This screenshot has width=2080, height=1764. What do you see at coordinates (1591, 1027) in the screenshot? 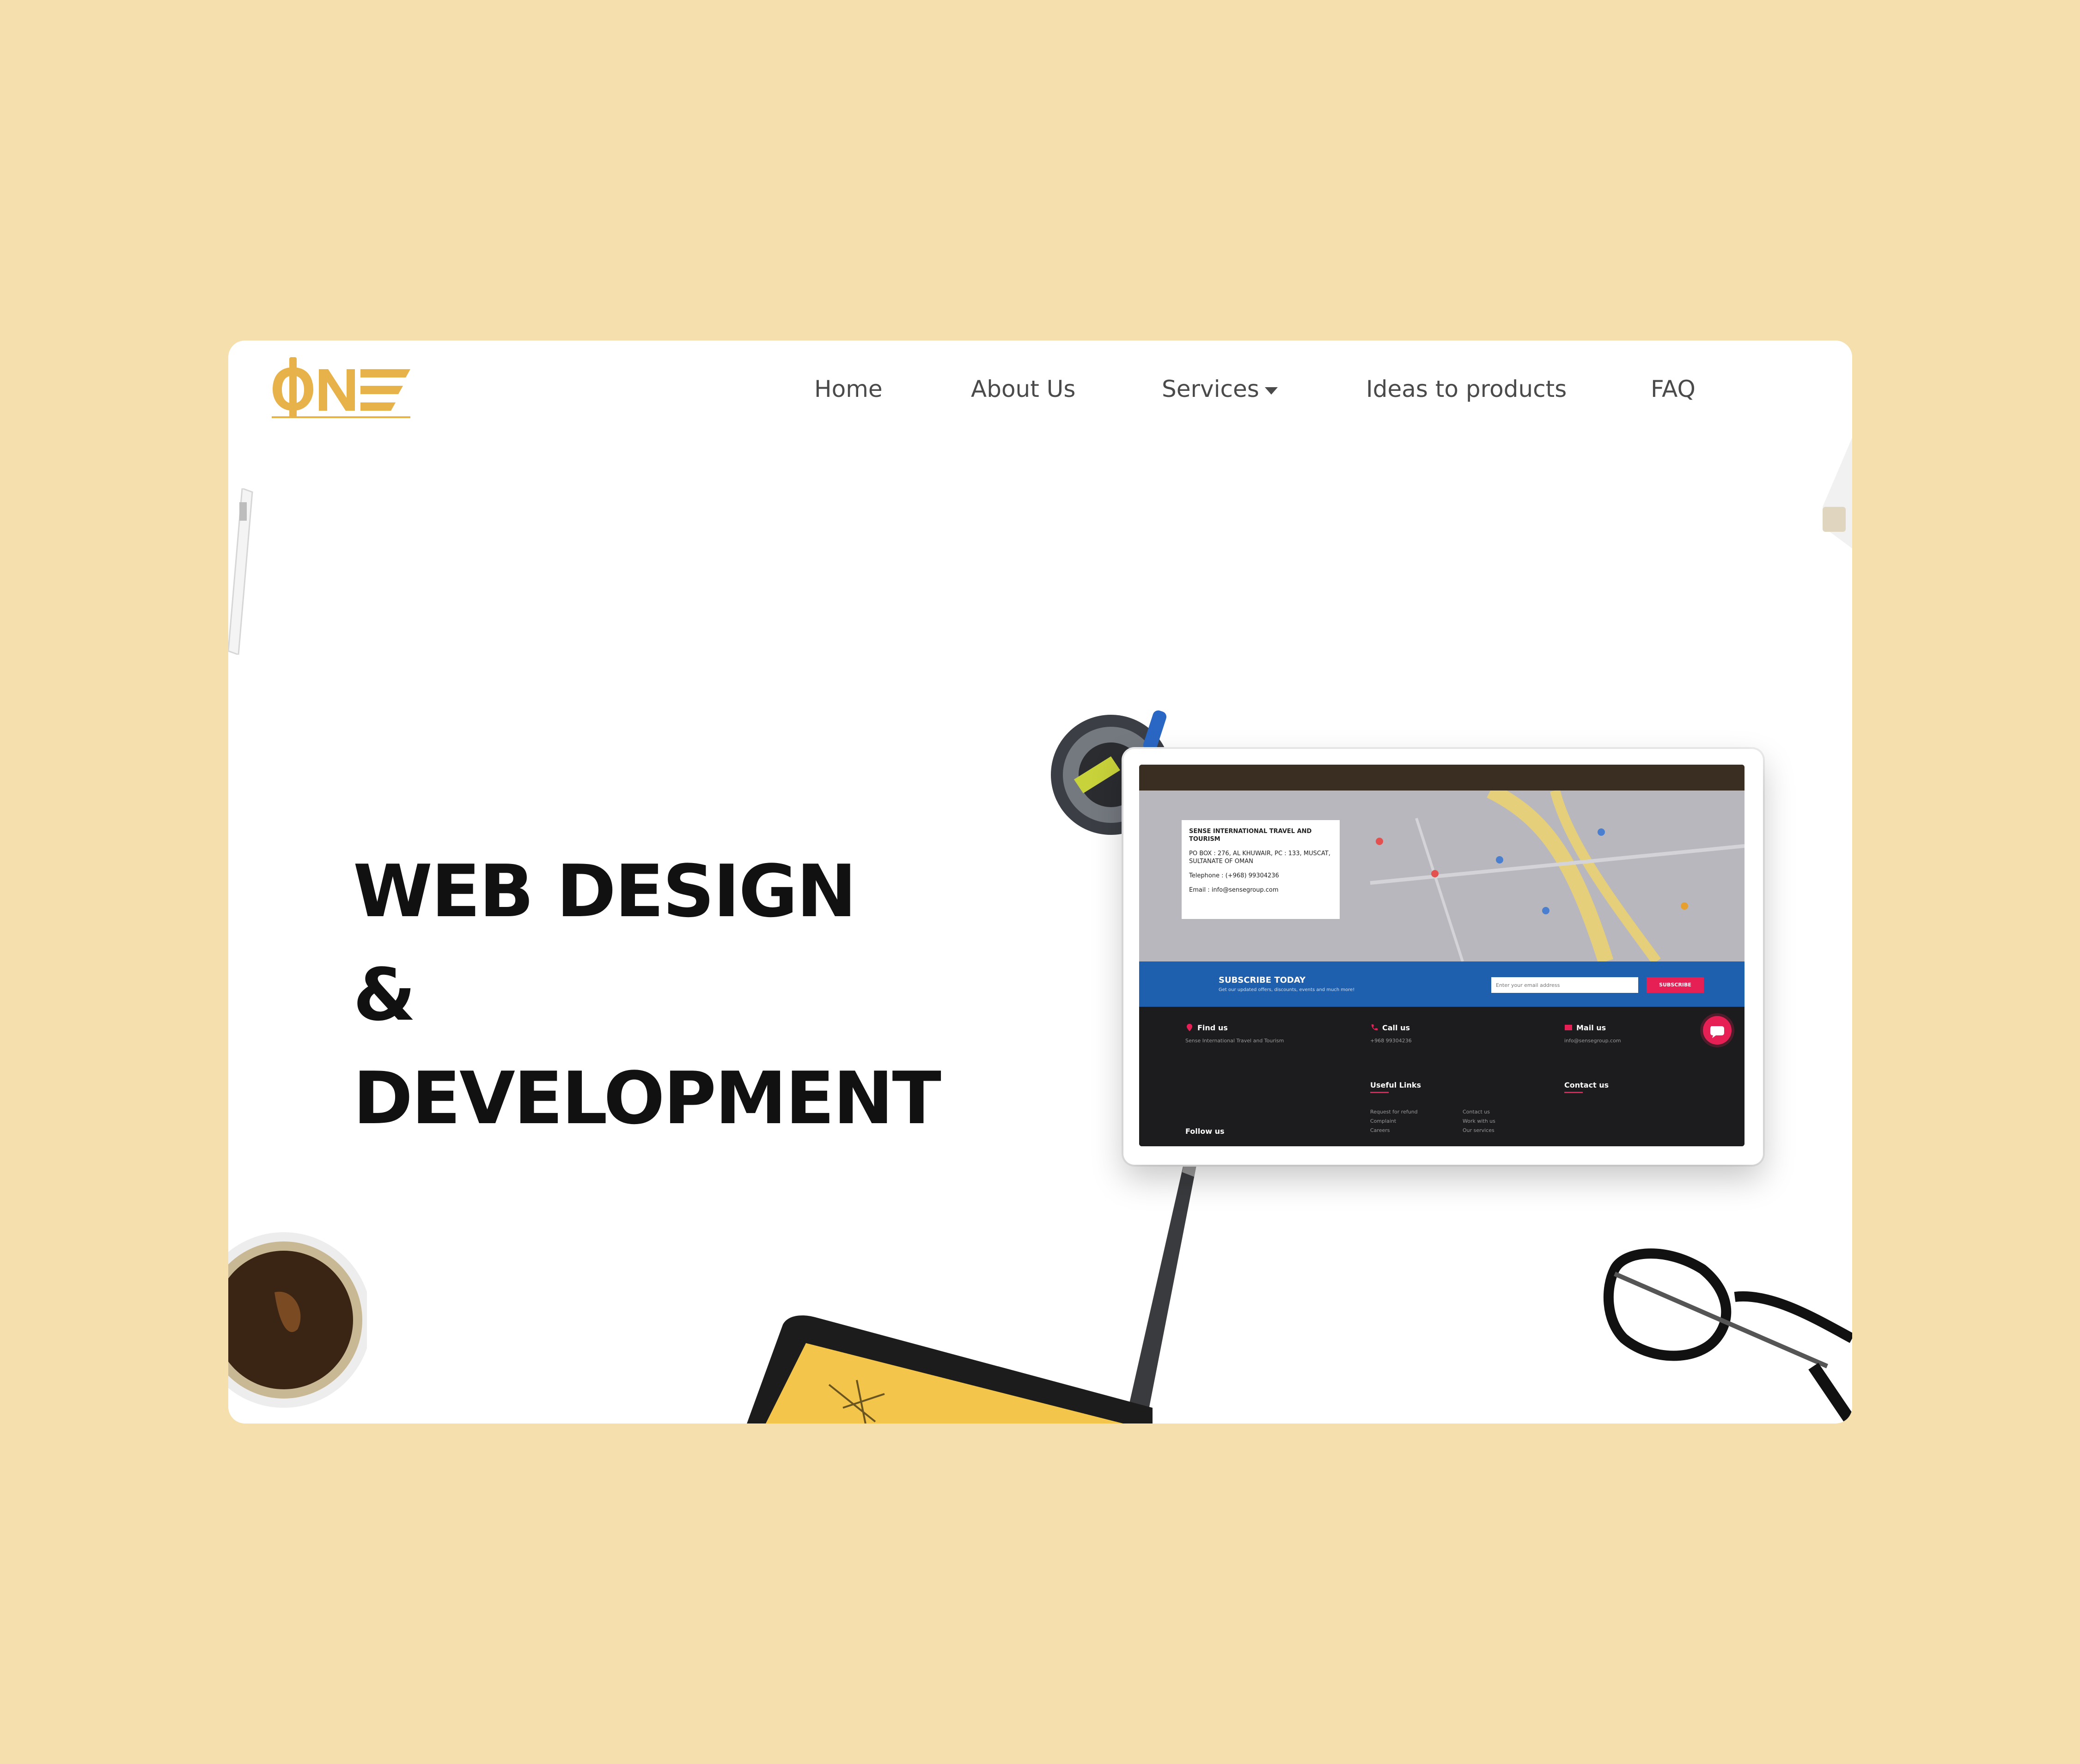
I see `footer-mail-us: Mail us` at bounding box center [1591, 1027].